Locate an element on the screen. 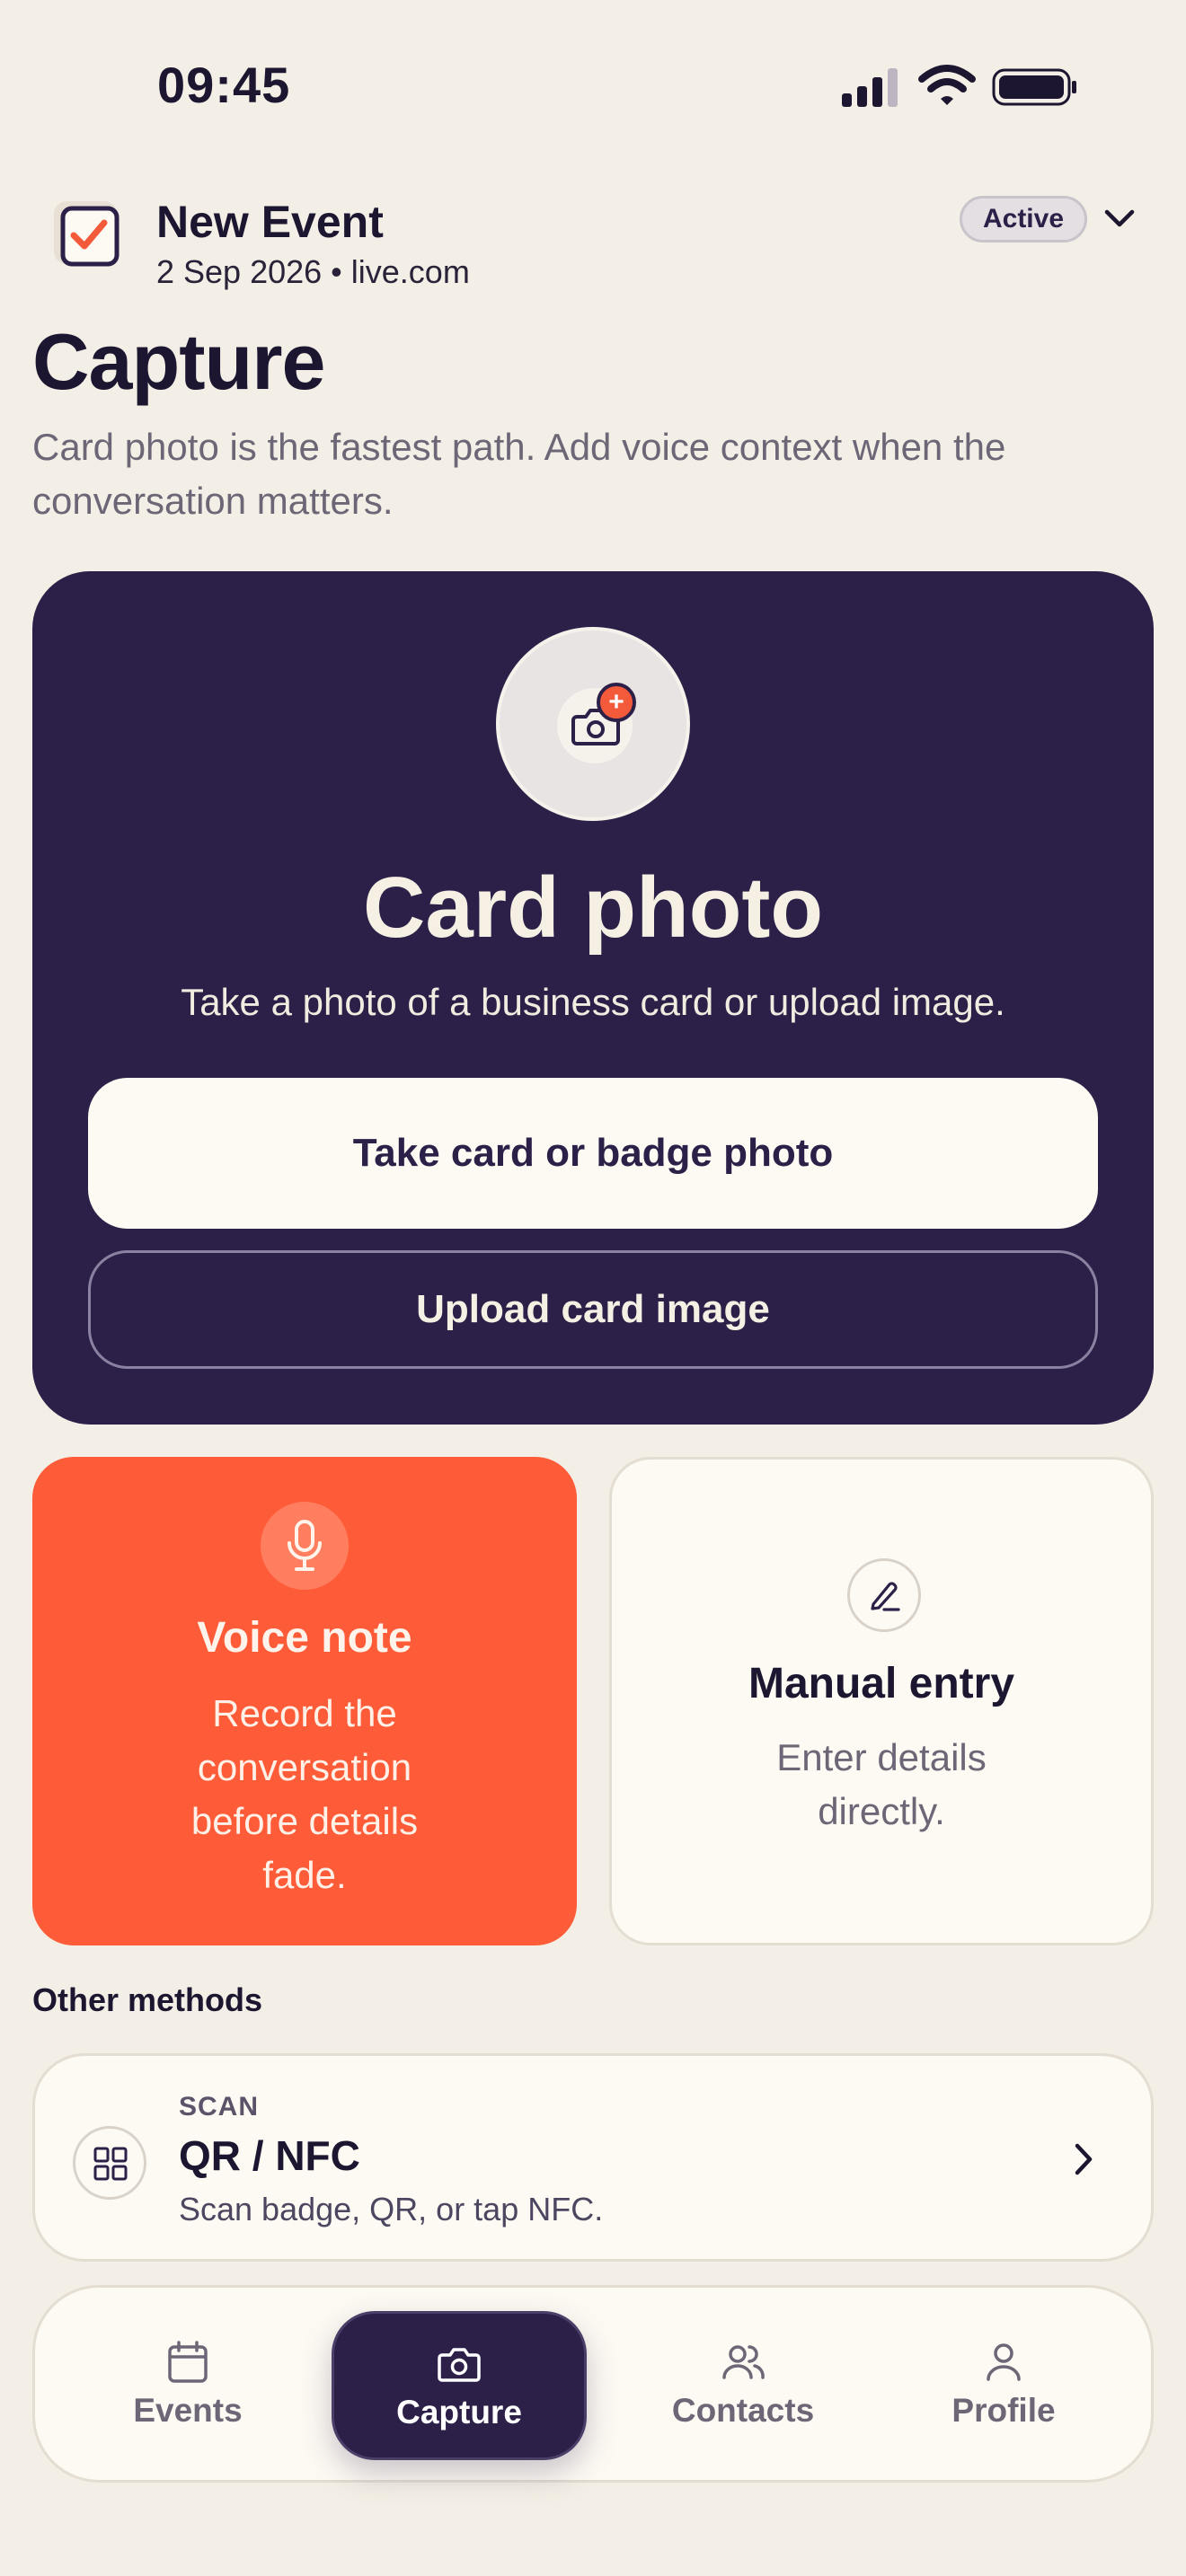  nav-item-profile: Profile is located at coordinates (1003, 2384).